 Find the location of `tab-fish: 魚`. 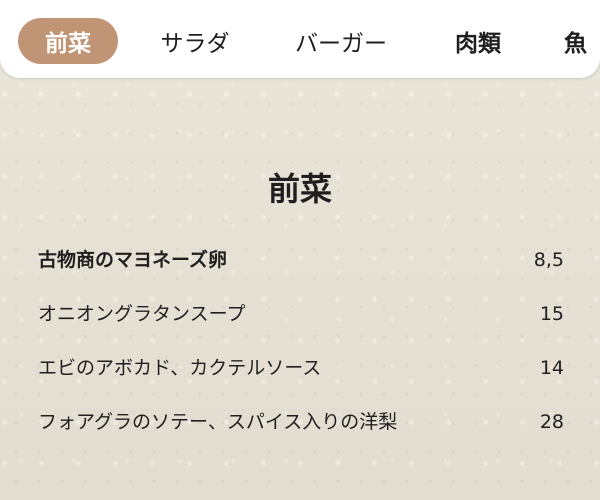

tab-fish: 魚 is located at coordinates (578, 41).